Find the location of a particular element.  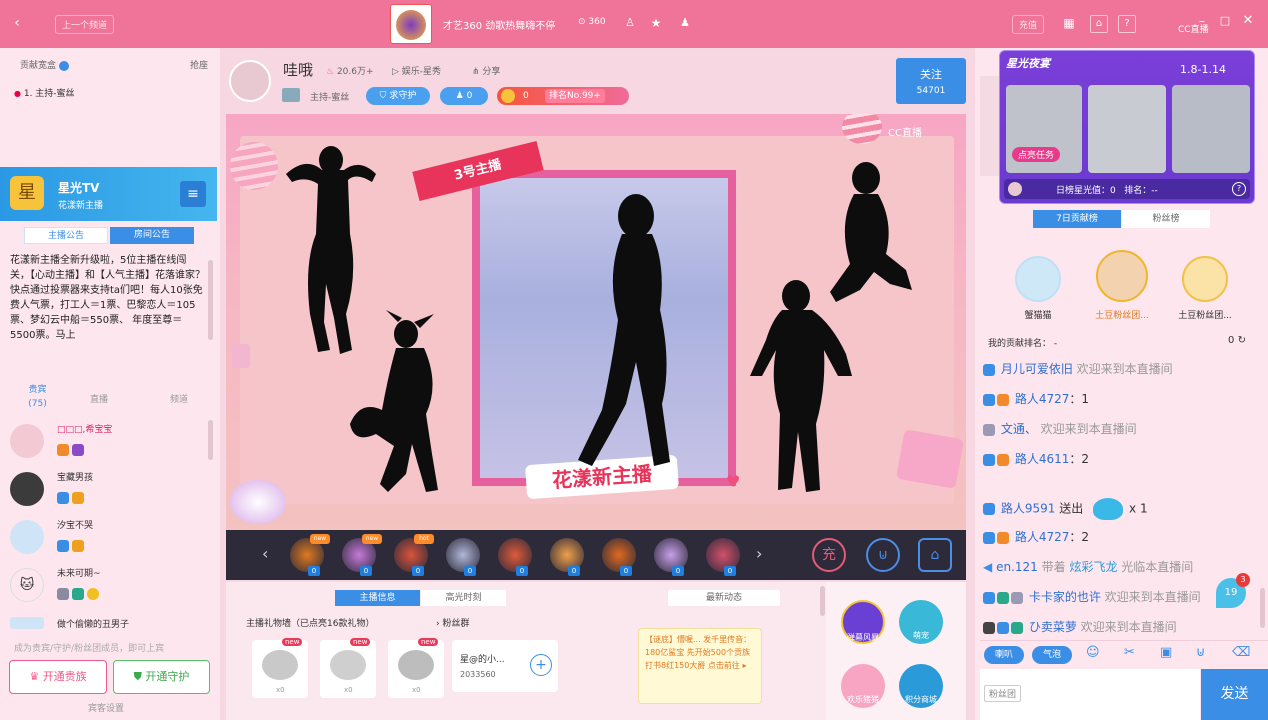

action-pig: 欢乐猪猪 is located at coordinates (863, 686).